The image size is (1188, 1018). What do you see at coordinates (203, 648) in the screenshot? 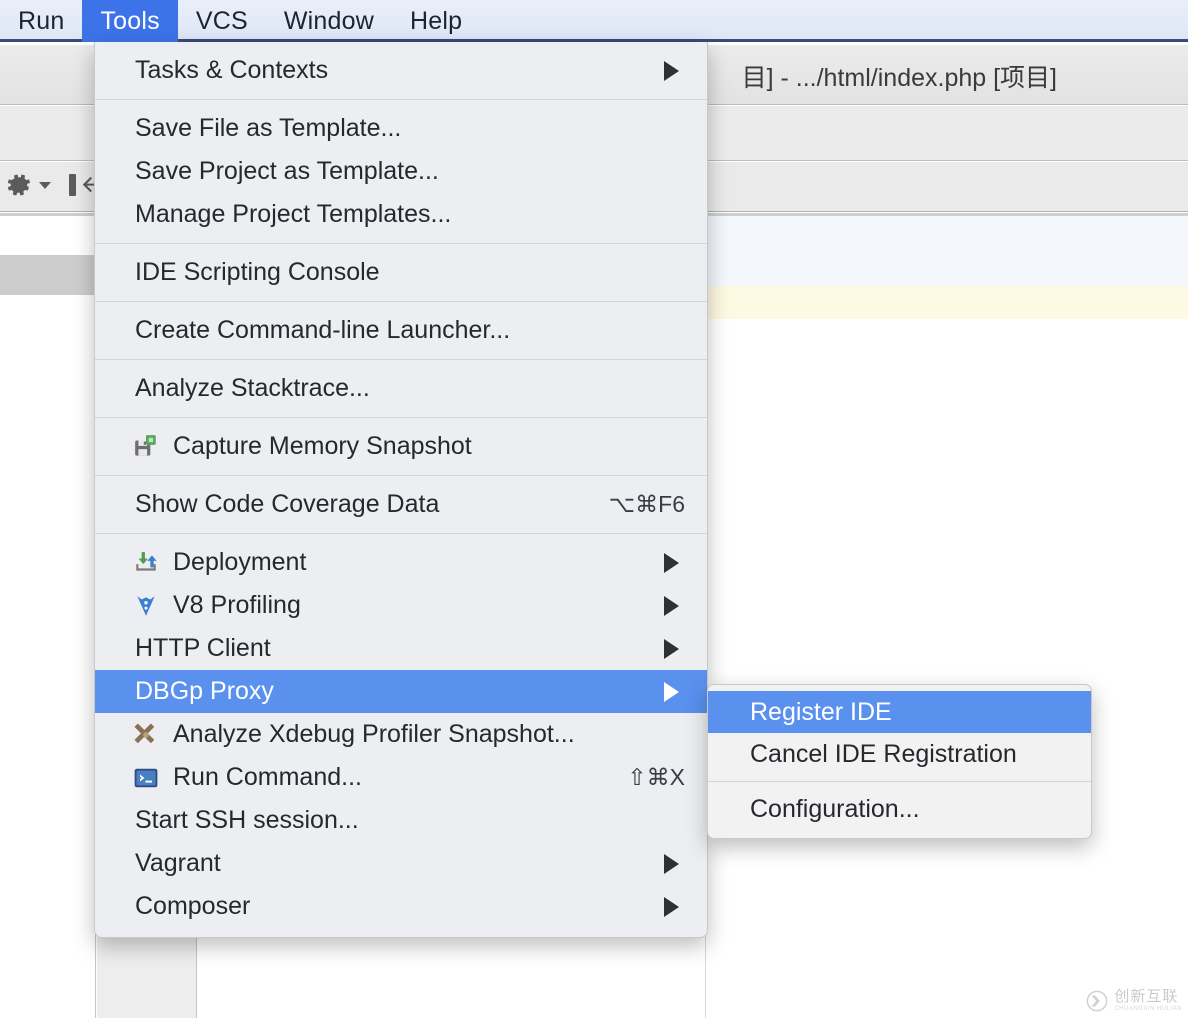
I see `menu-item-label: HTTP Client` at bounding box center [203, 648].